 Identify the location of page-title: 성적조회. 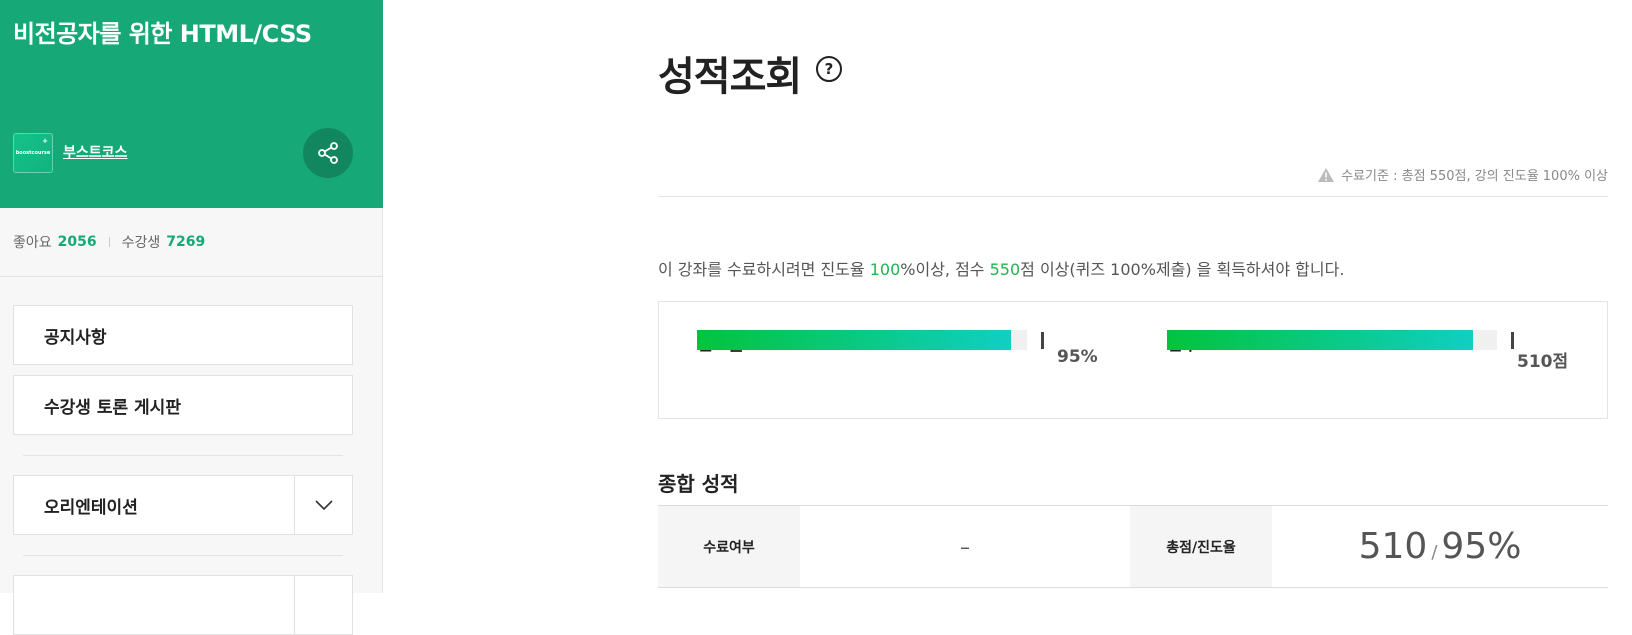
(730, 77).